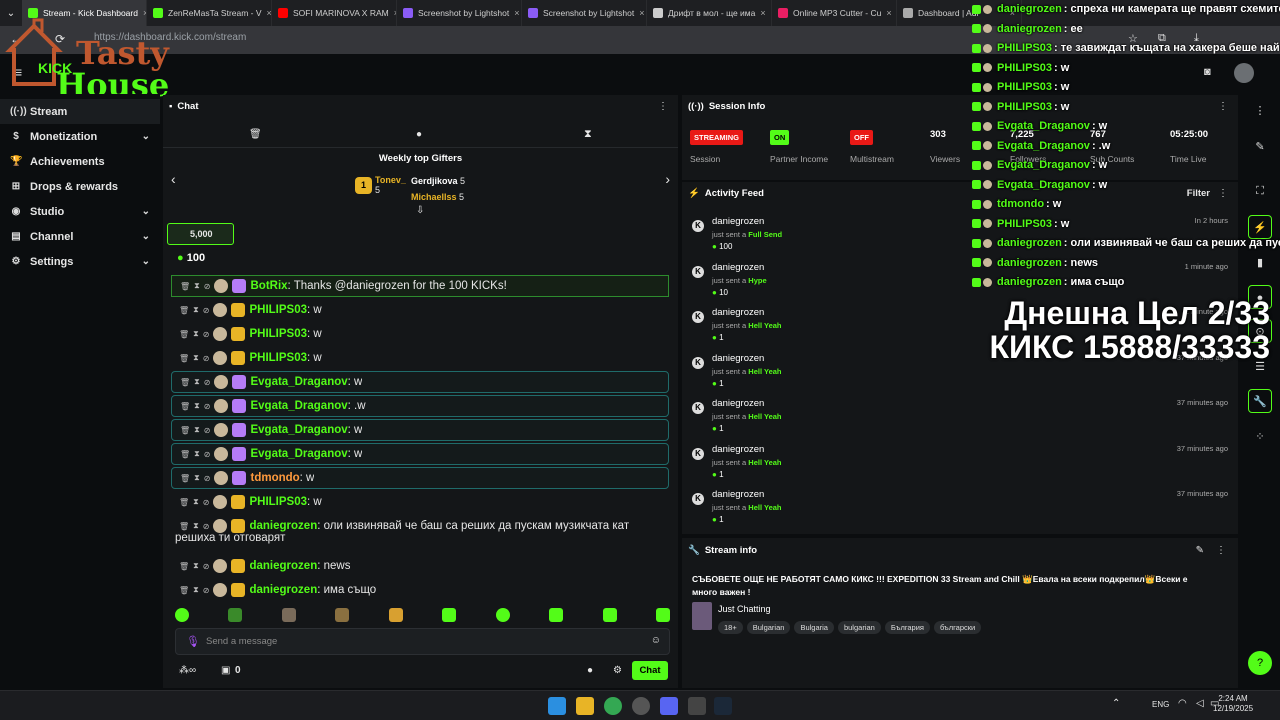 The height and width of the screenshot is (720, 1280). Describe the element at coordinates (334, 13) in the screenshot. I see `browser-tab: SOFI MARINOVA X RAM ×` at that location.